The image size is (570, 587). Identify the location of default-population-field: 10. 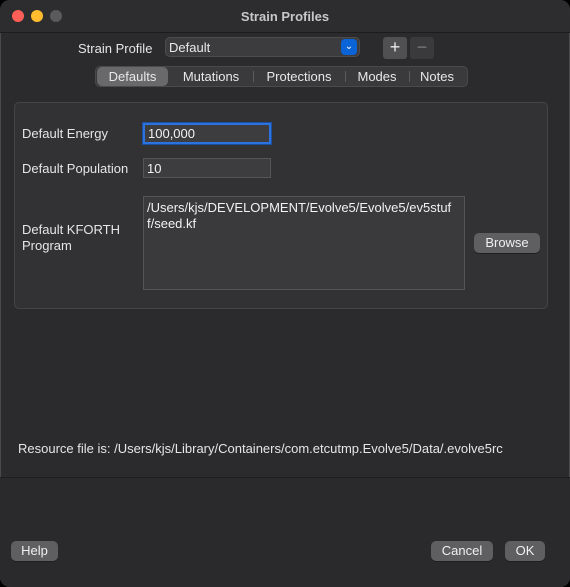
(207, 168).